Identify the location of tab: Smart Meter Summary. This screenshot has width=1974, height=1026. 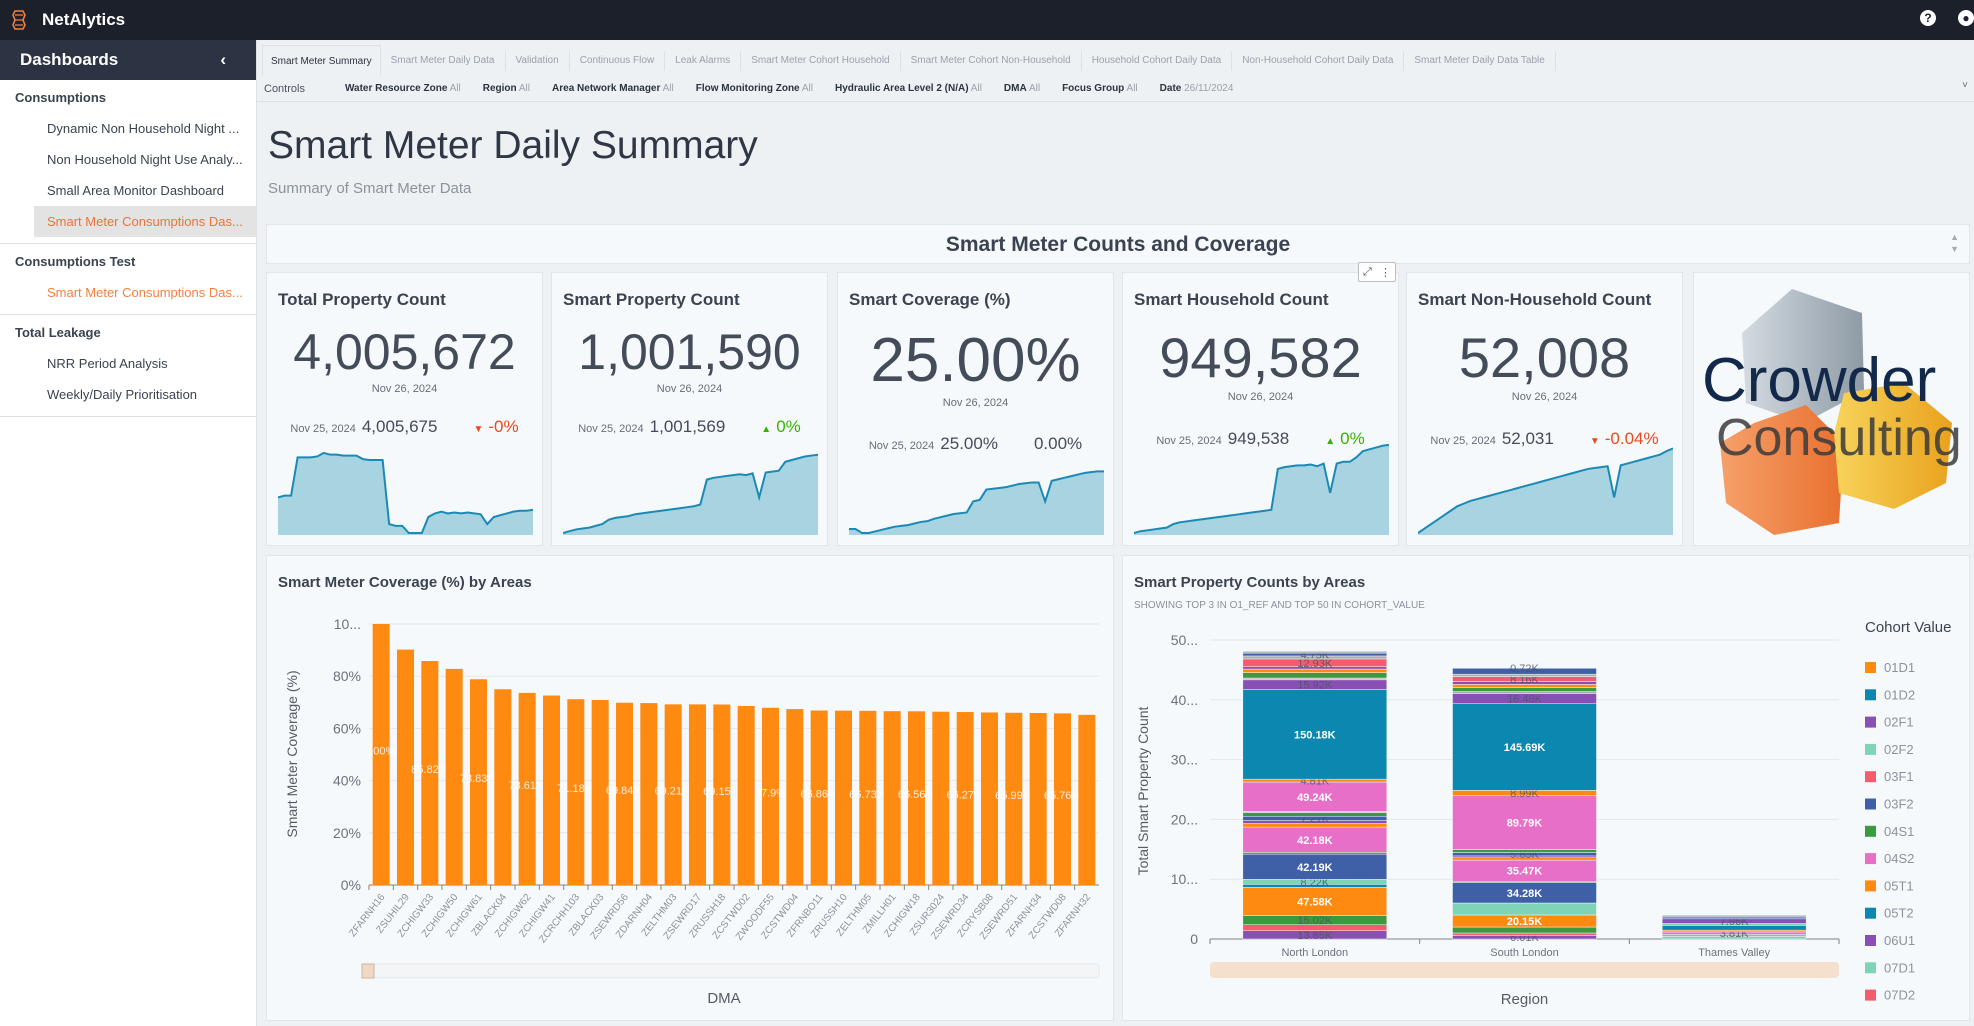
(321, 60).